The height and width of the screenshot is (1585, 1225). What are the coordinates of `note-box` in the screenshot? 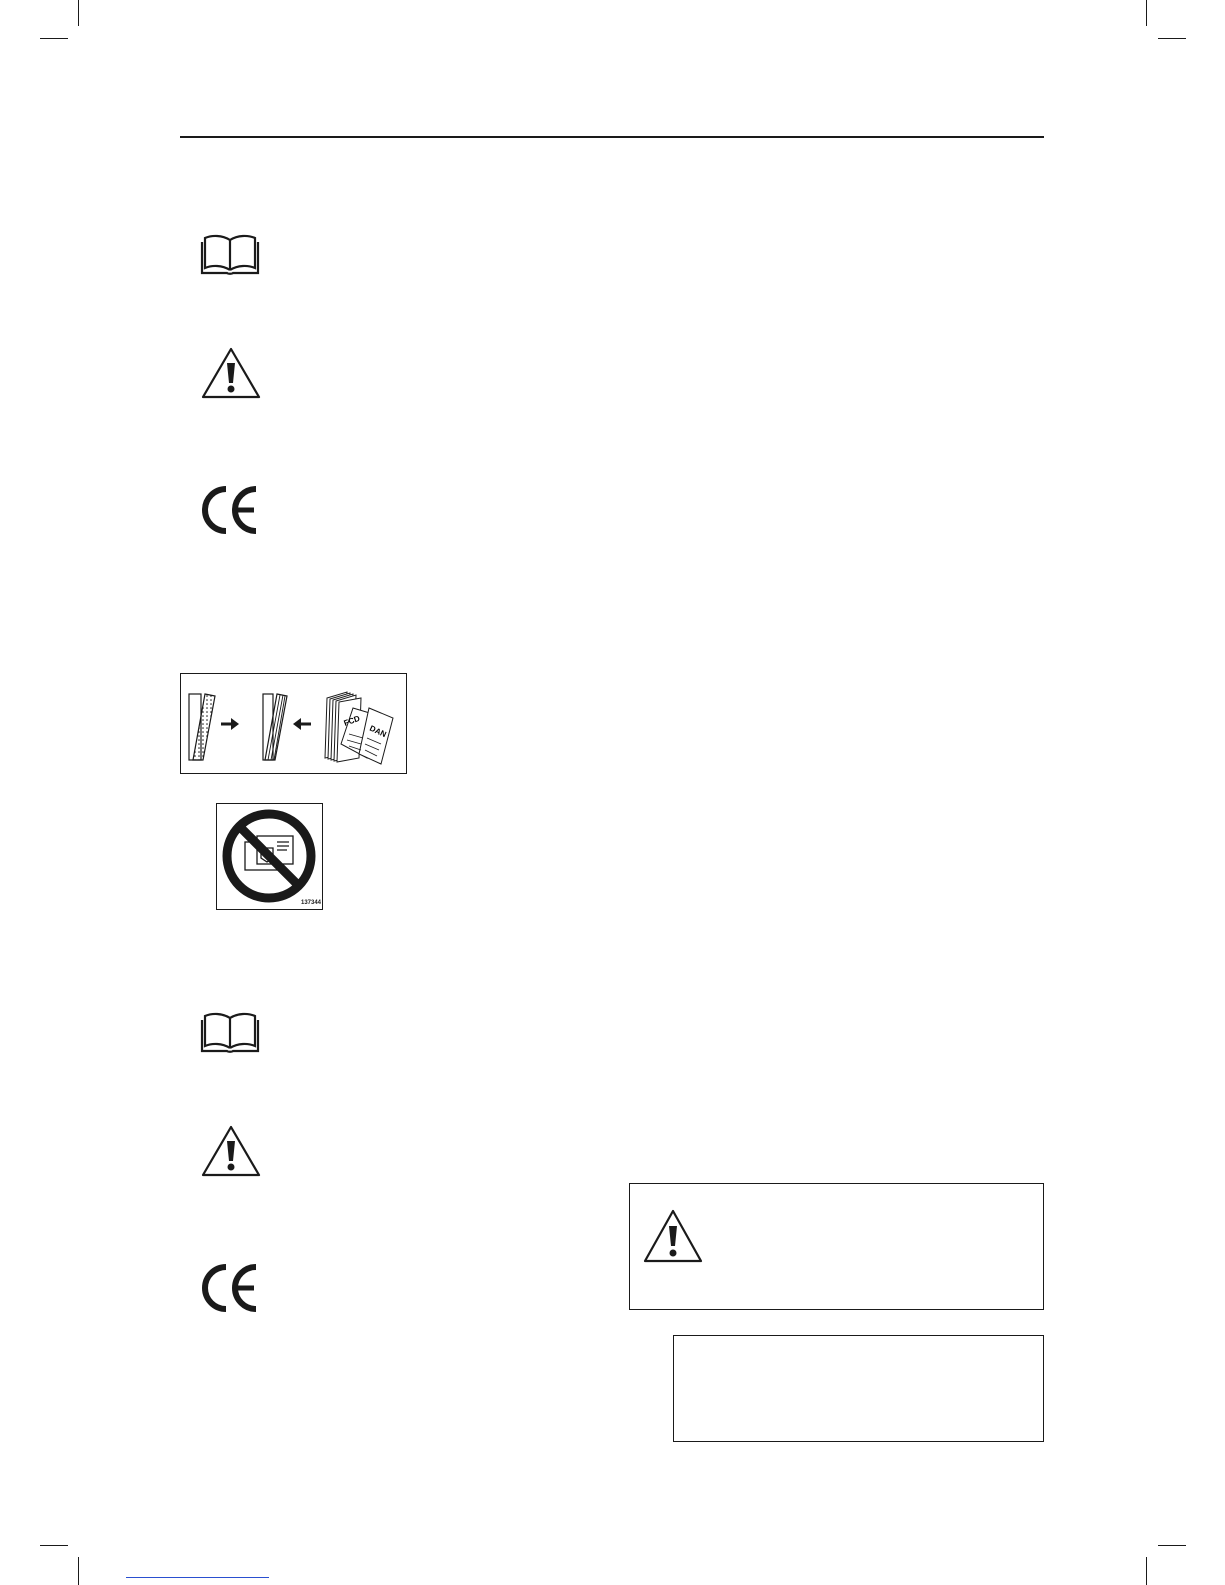 It's located at (858, 1388).